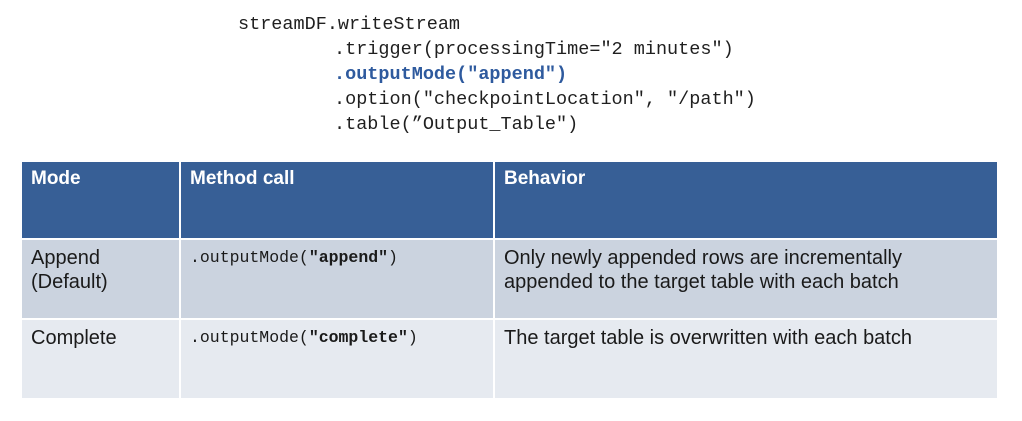 The height and width of the screenshot is (421, 1022). What do you see at coordinates (358, 337) in the screenshot?
I see `method-argument: "complete"` at bounding box center [358, 337].